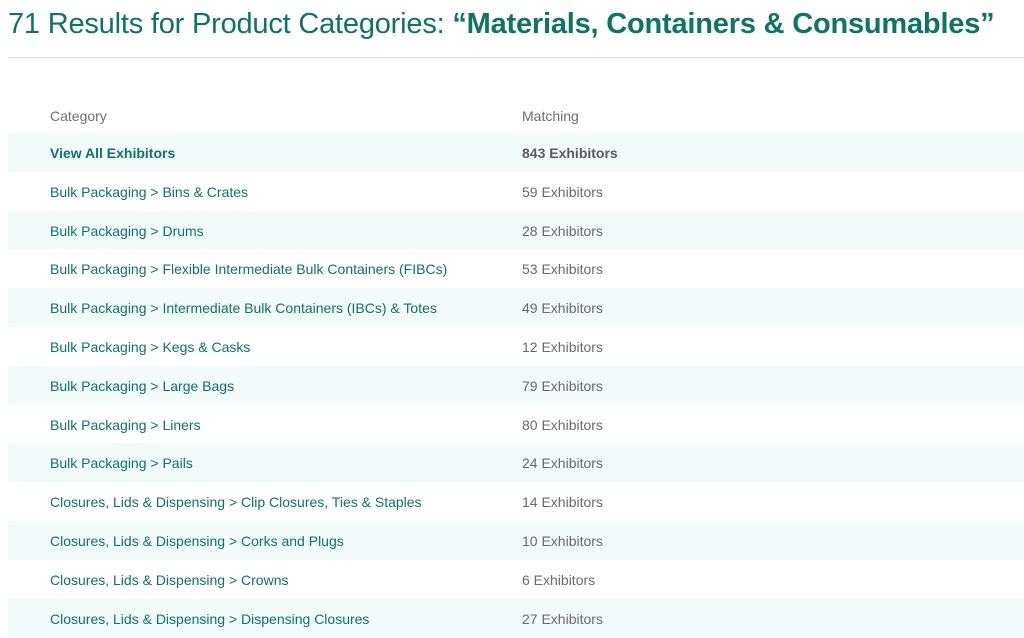  What do you see at coordinates (150, 347) in the screenshot?
I see `category-link: Bulk Packaging > Kegs & Casks` at bounding box center [150, 347].